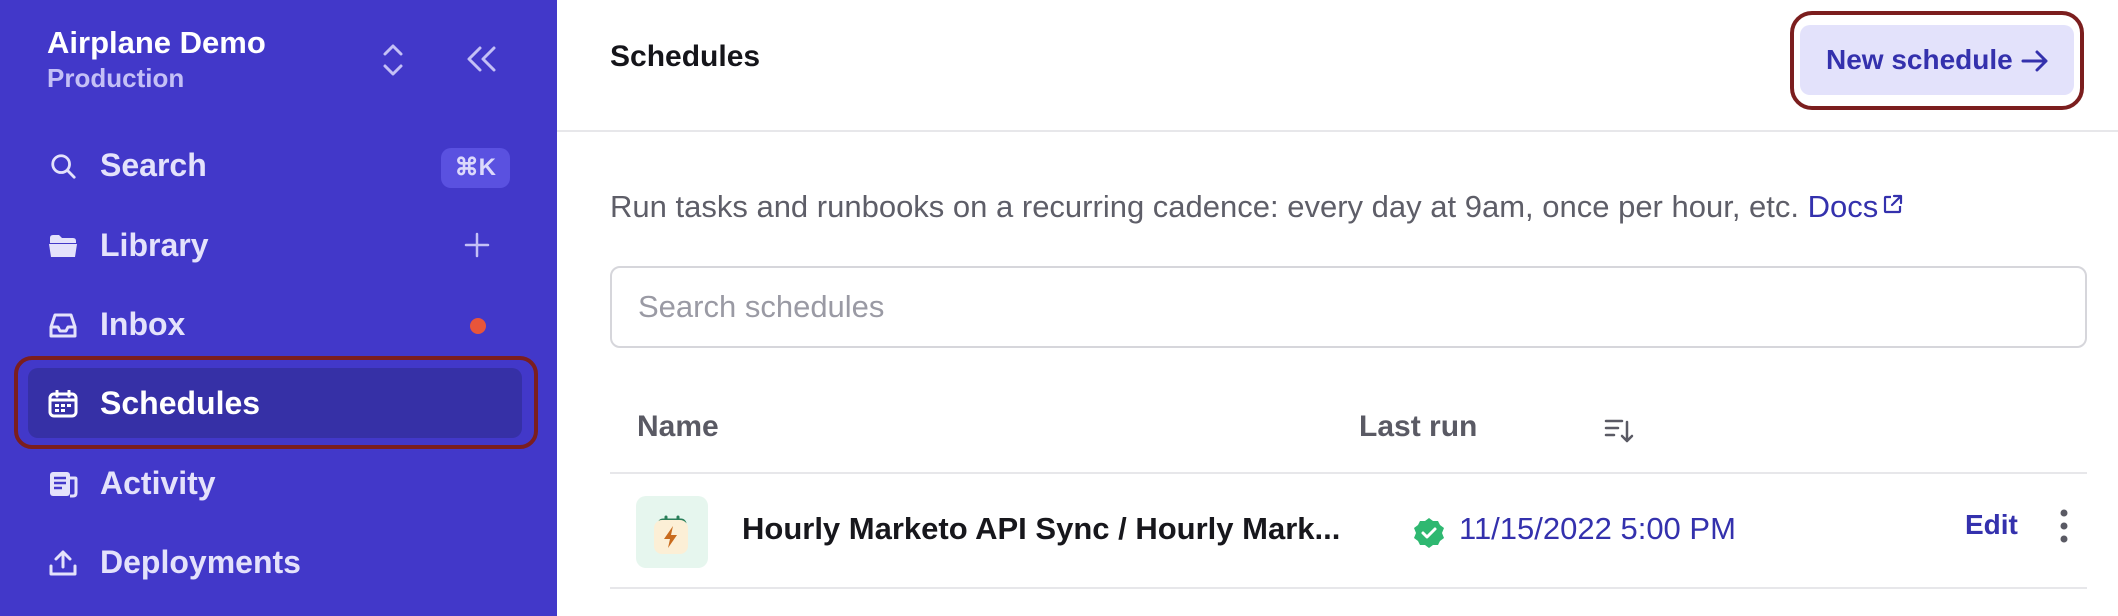 The height and width of the screenshot is (616, 2118). Describe the element at coordinates (275, 483) in the screenshot. I see `sidebar-item-activity: Activity` at that location.